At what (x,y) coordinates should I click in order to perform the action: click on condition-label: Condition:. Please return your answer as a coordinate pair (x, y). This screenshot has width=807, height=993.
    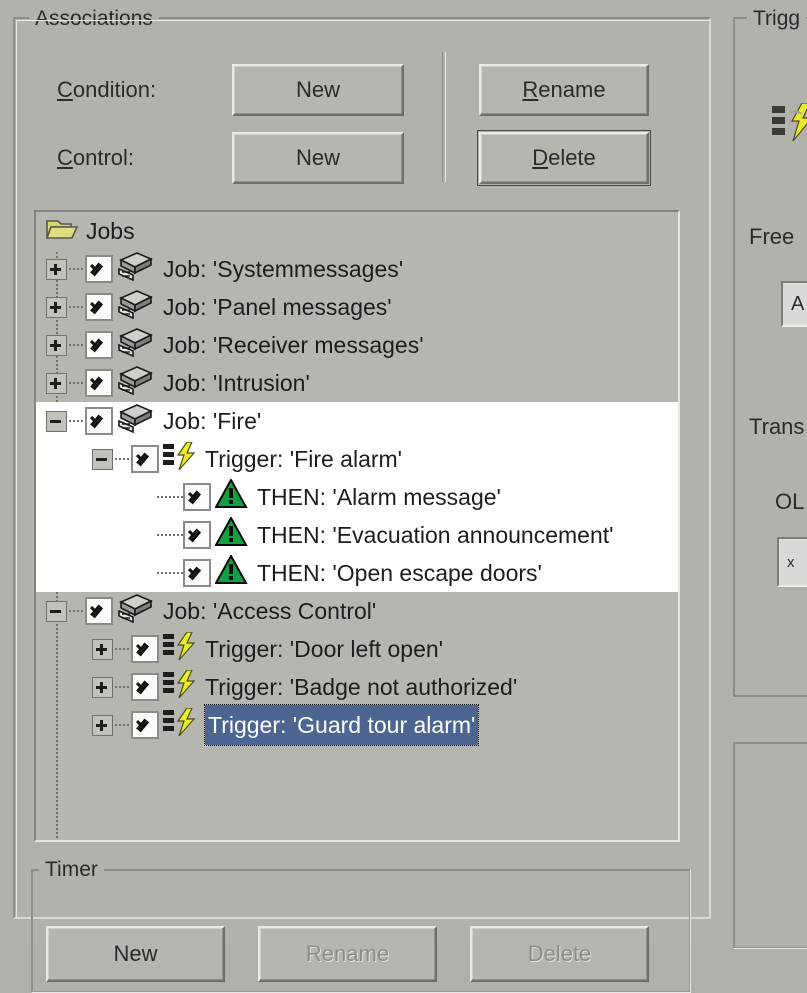
    Looking at the image, I should click on (107, 89).